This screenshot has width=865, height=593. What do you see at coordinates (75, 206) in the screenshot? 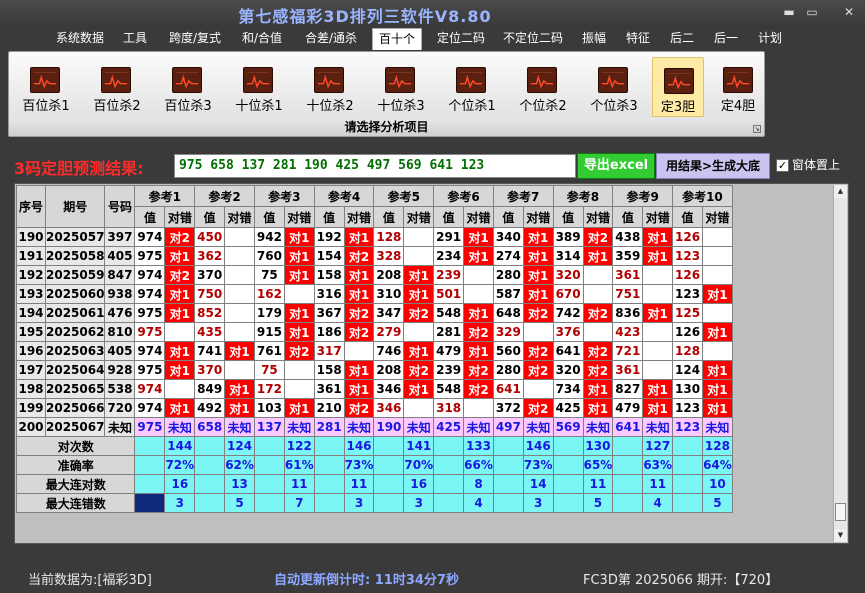
I see `column-header-period: 期号` at bounding box center [75, 206].